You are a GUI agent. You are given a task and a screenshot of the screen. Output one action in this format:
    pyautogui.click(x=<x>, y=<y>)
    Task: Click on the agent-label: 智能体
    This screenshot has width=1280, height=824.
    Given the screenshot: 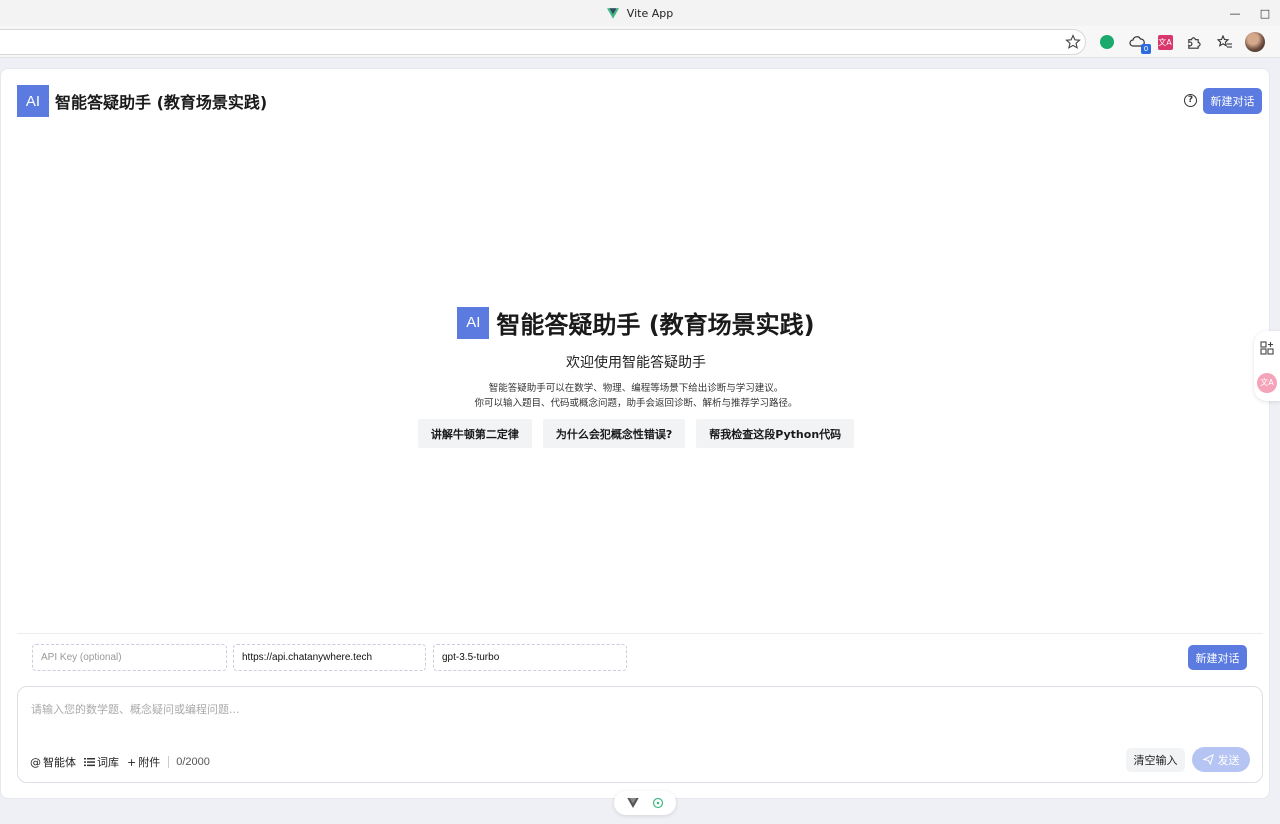 What is the action you would take?
    pyautogui.click(x=59, y=762)
    